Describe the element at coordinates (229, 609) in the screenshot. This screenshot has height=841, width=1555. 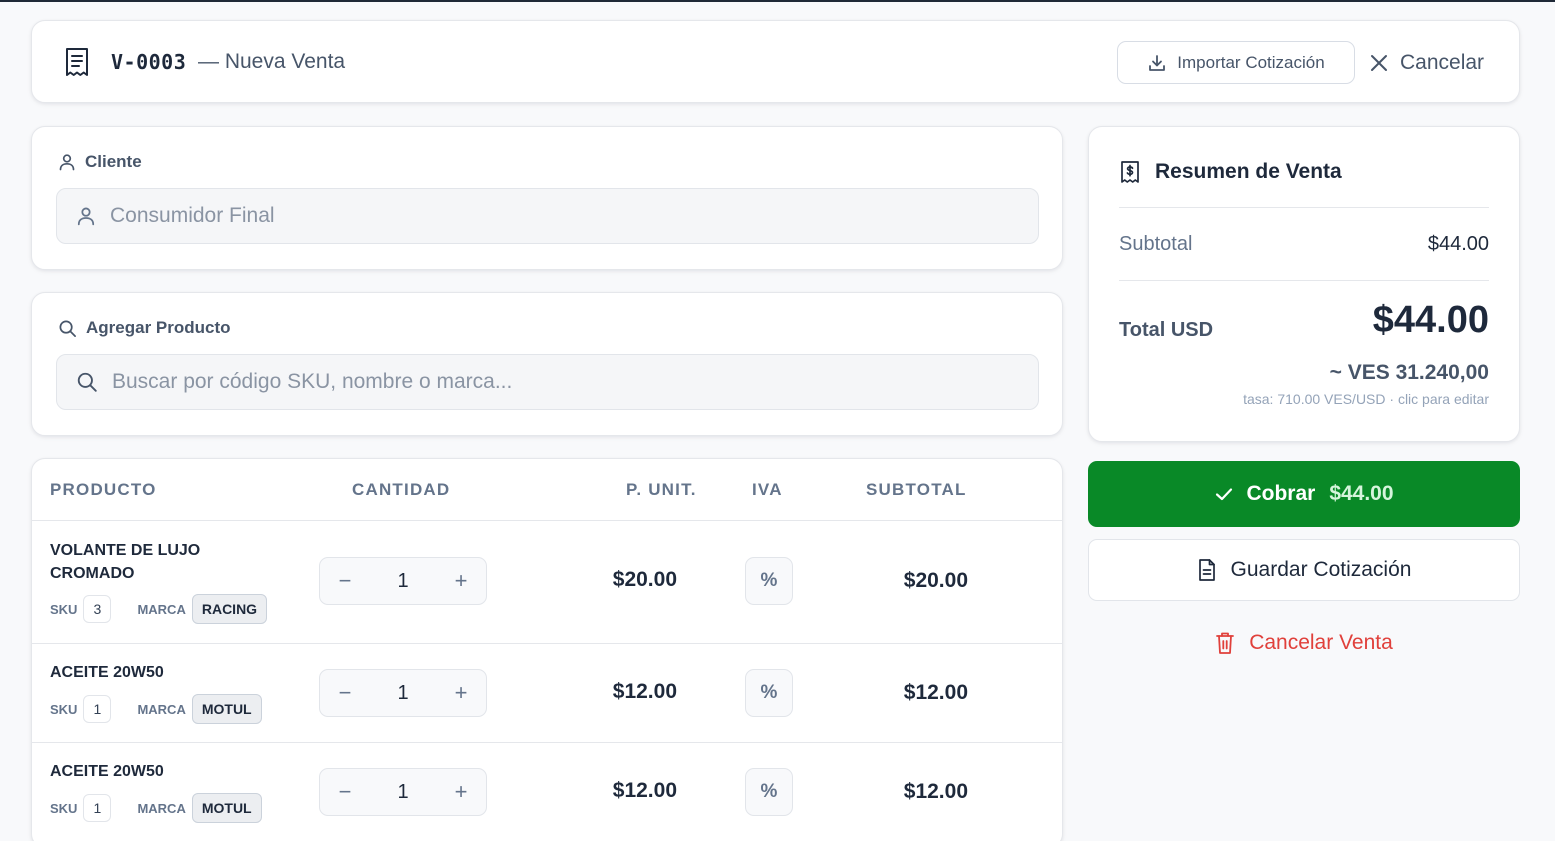
I see `brand-badge: RACING` at that location.